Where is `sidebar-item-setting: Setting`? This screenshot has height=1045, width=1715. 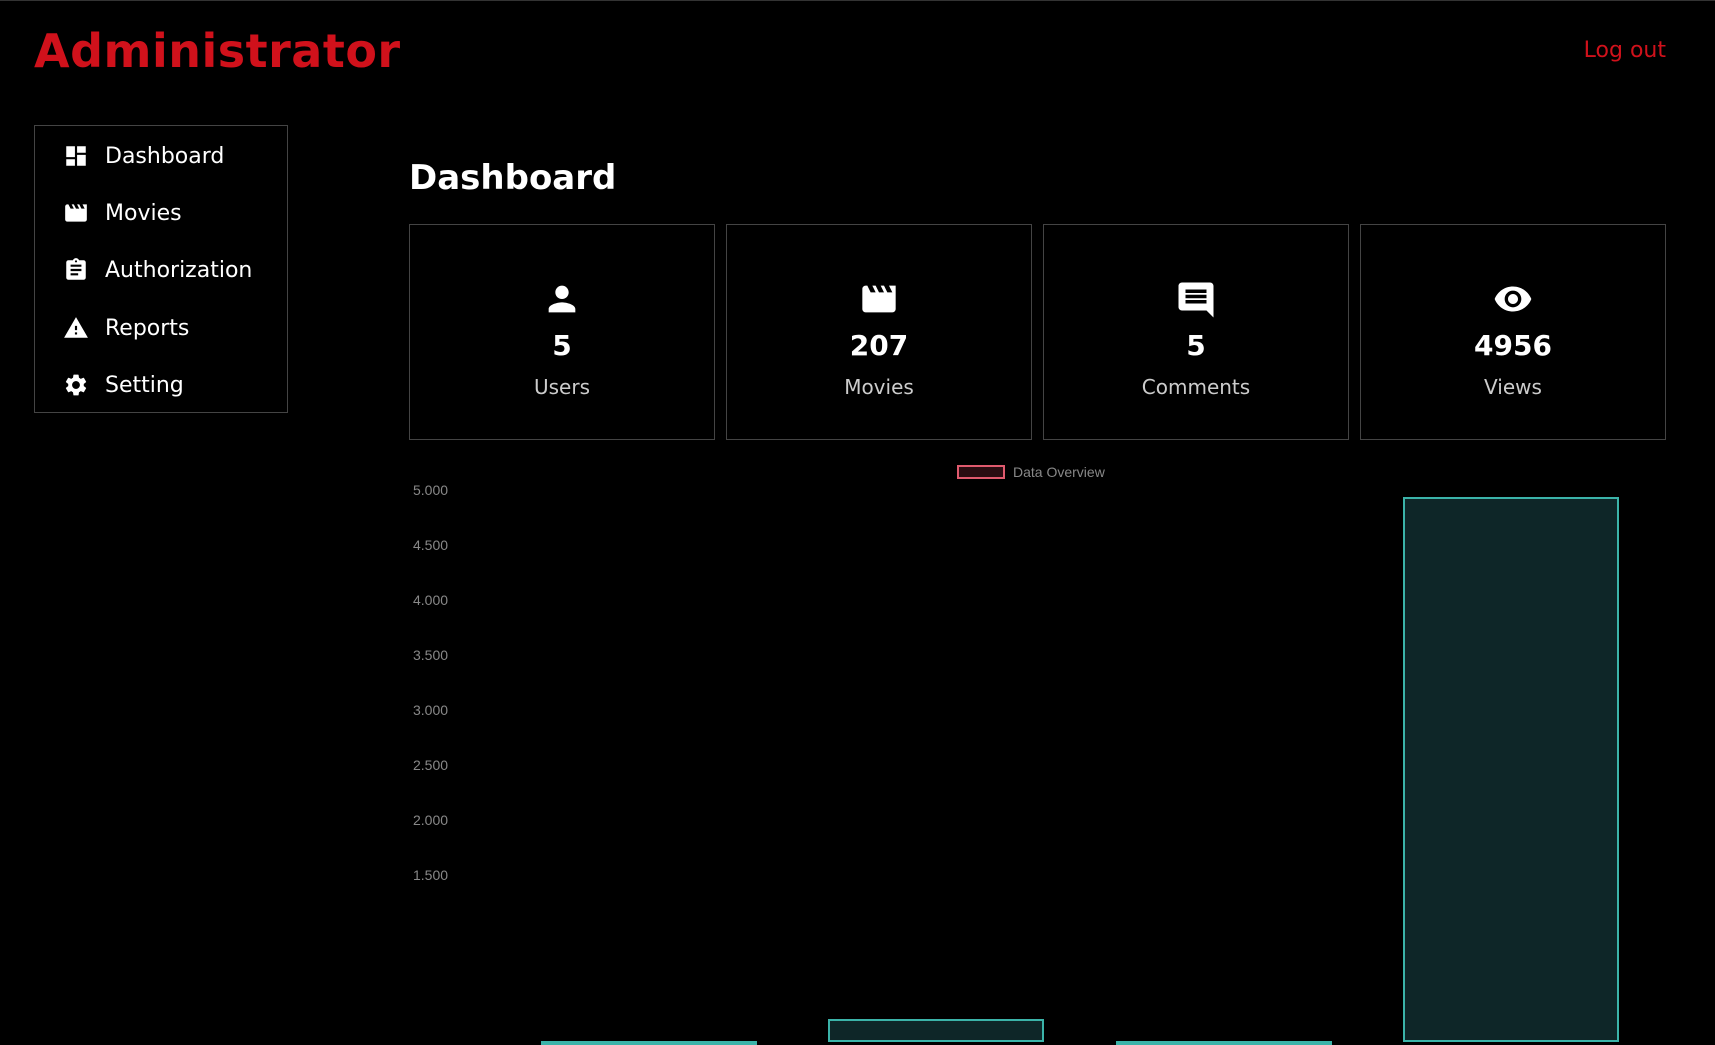
sidebar-item-setting: Setting is located at coordinates (122, 385).